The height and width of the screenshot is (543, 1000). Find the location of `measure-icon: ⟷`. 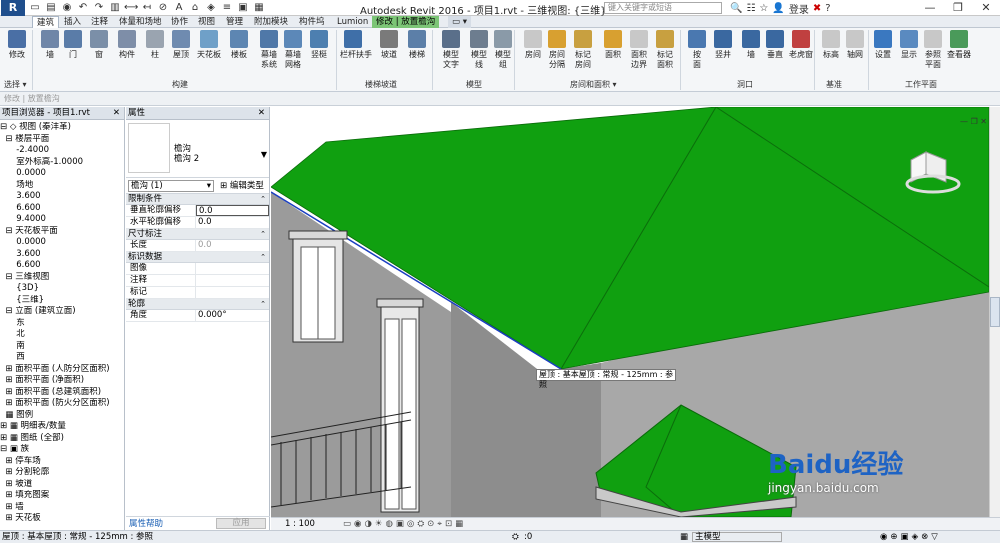

measure-icon: ⟷ is located at coordinates (131, 8).